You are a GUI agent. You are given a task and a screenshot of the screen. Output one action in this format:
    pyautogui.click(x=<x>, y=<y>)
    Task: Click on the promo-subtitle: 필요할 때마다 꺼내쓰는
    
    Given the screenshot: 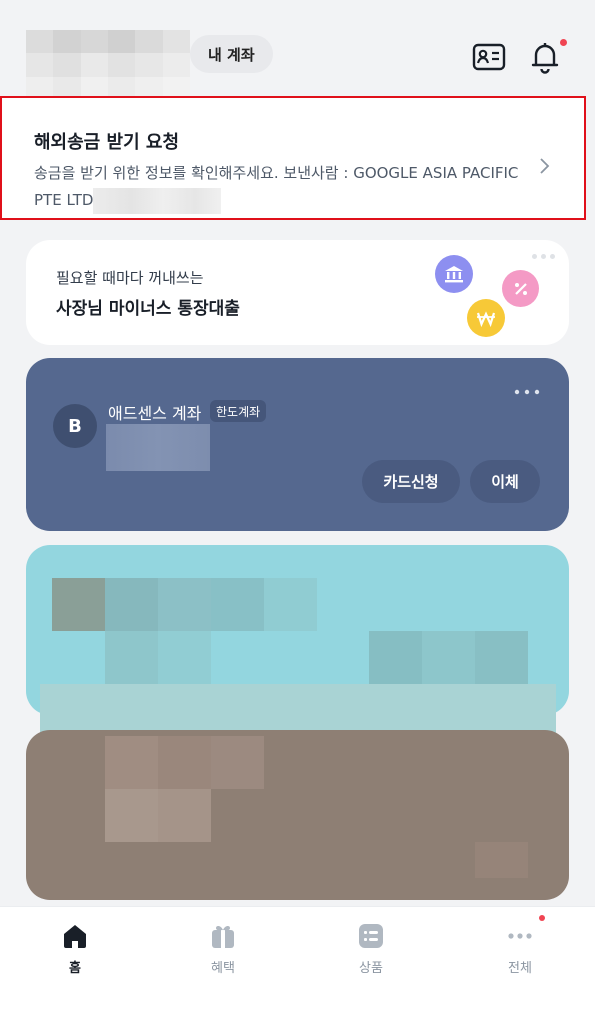 What is the action you would take?
    pyautogui.click(x=130, y=278)
    